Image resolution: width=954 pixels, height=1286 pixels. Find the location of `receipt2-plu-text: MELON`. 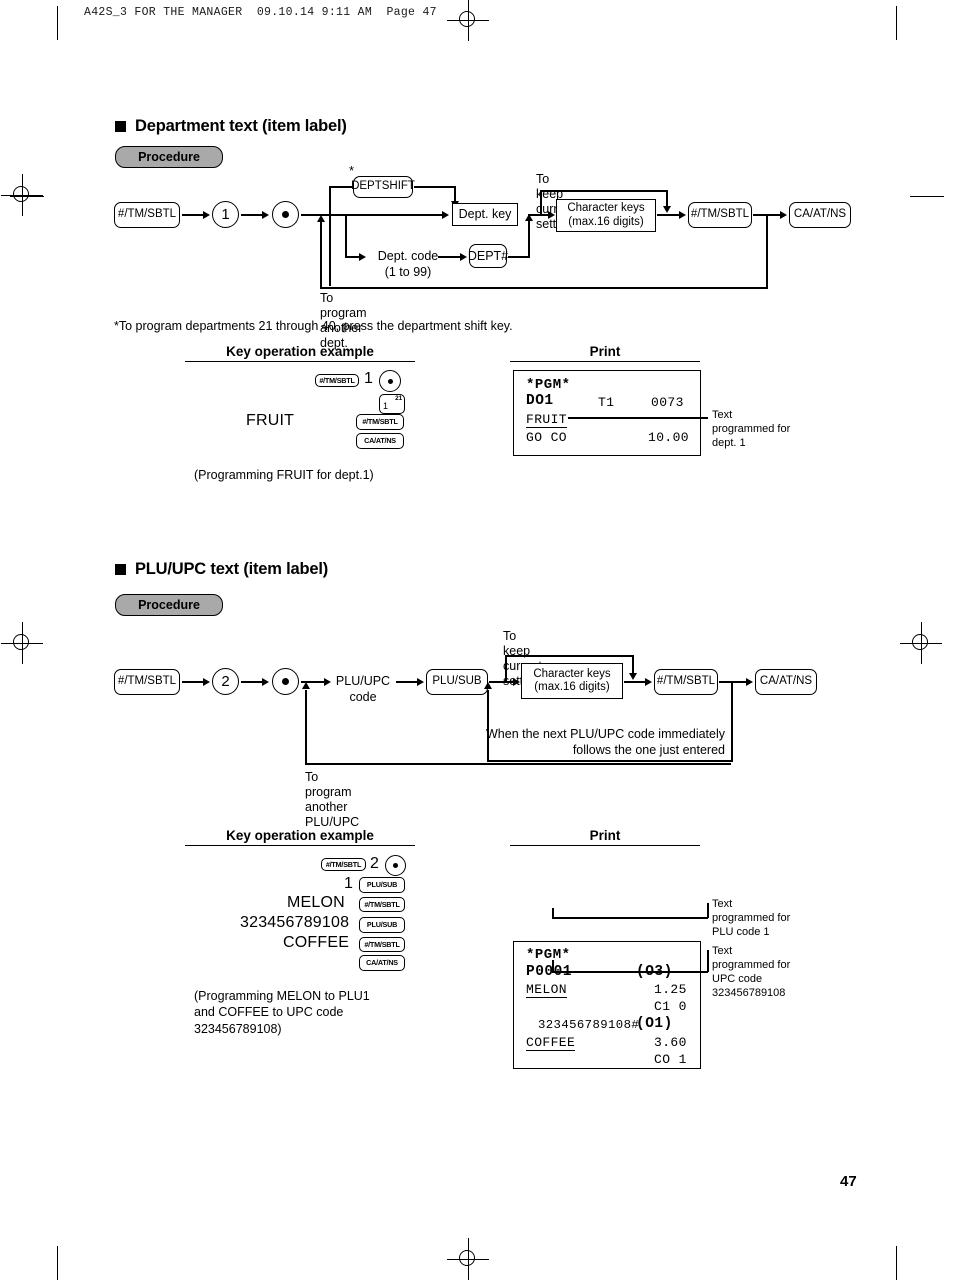

receipt2-plu-text: MELON is located at coordinates (547, 990).